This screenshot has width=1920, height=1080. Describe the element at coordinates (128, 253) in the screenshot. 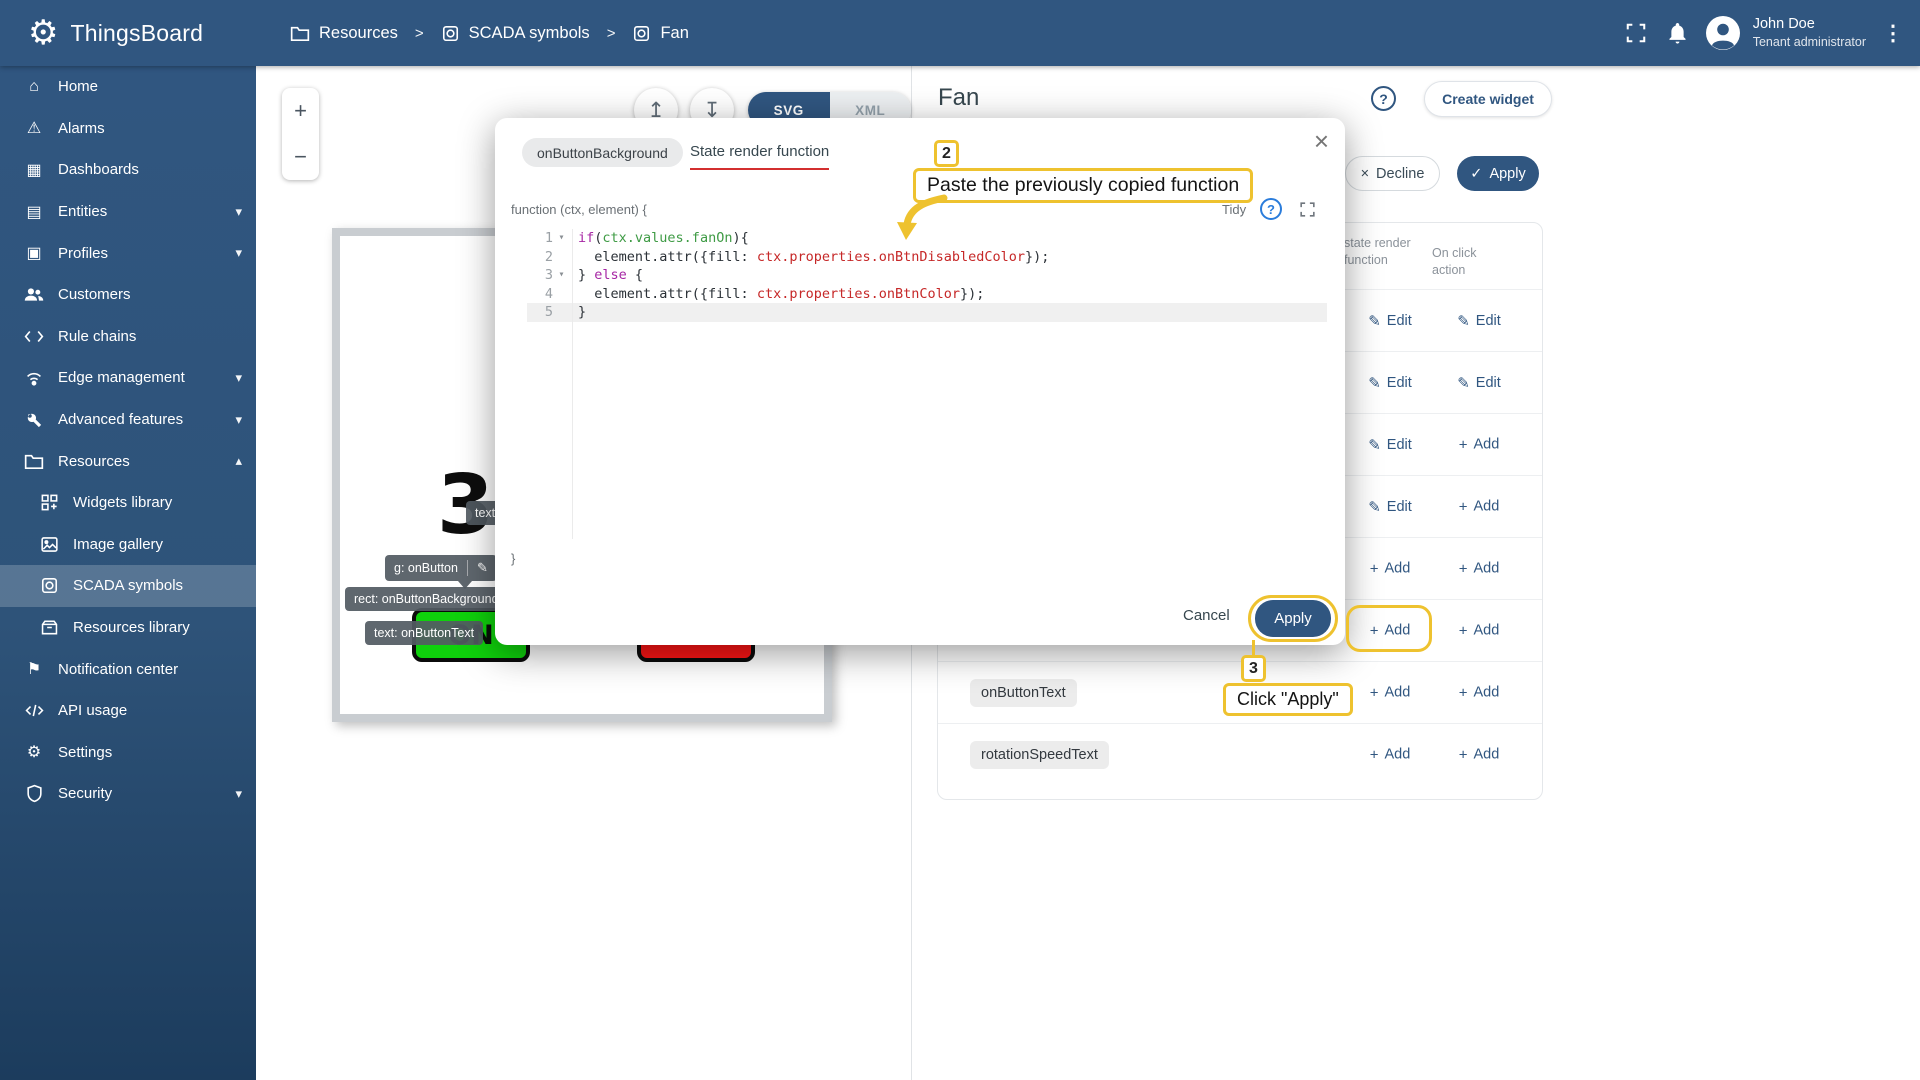

I see `sidebar-item-profiles: ▣ Profiles ▾` at that location.